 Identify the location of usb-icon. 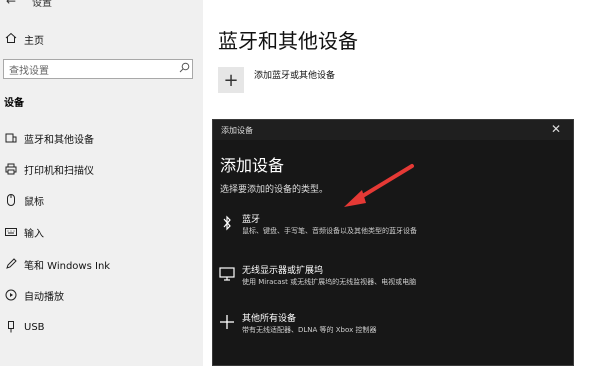
(11, 327).